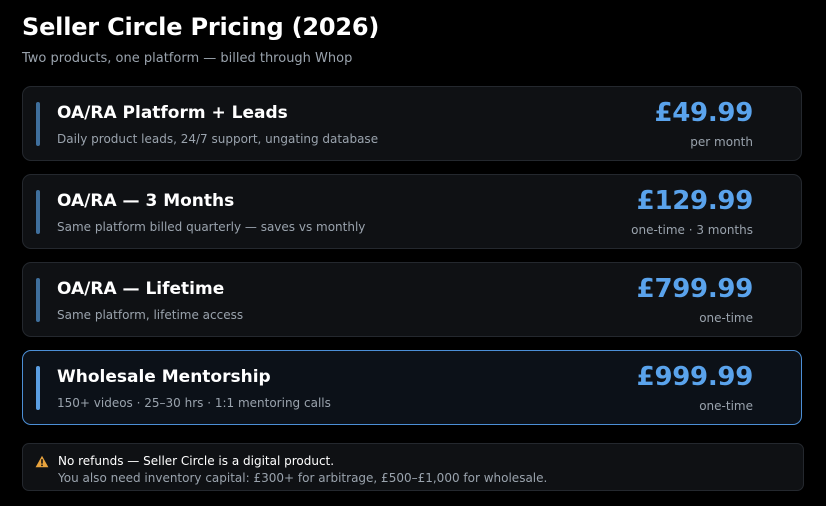 This screenshot has height=506, width=826. I want to click on page-title: Seller Circle Pricing (2026), so click(201, 27).